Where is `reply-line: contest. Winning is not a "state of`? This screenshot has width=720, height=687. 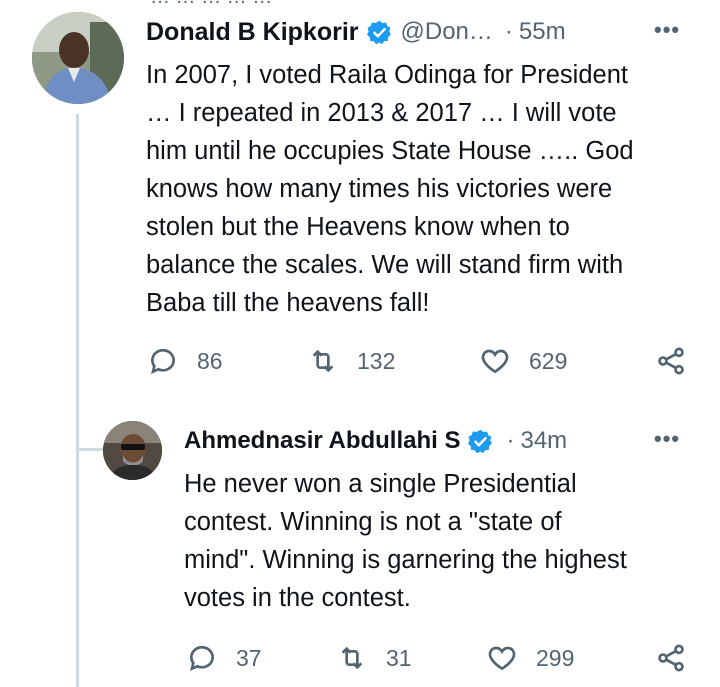 reply-line: contest. Winning is not a "state of is located at coordinates (373, 522).